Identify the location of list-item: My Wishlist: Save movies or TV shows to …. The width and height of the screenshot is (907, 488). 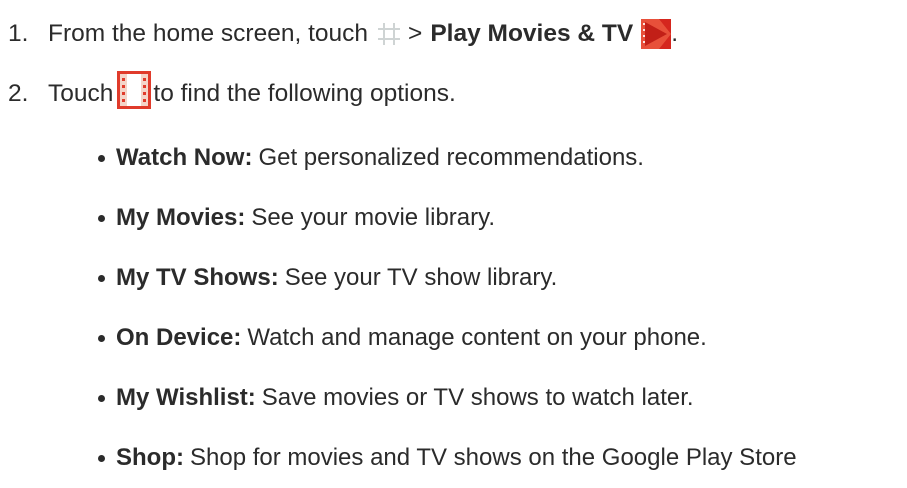
(447, 398).